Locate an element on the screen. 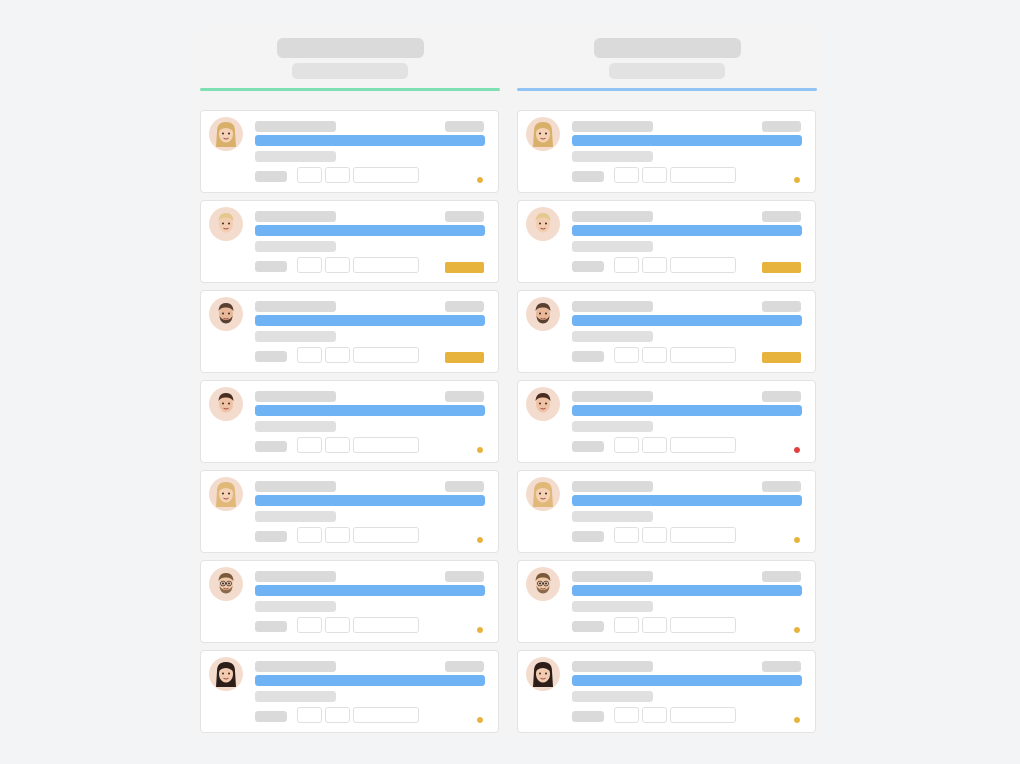  avatar-man-glasses-icon is located at coordinates (226, 584).